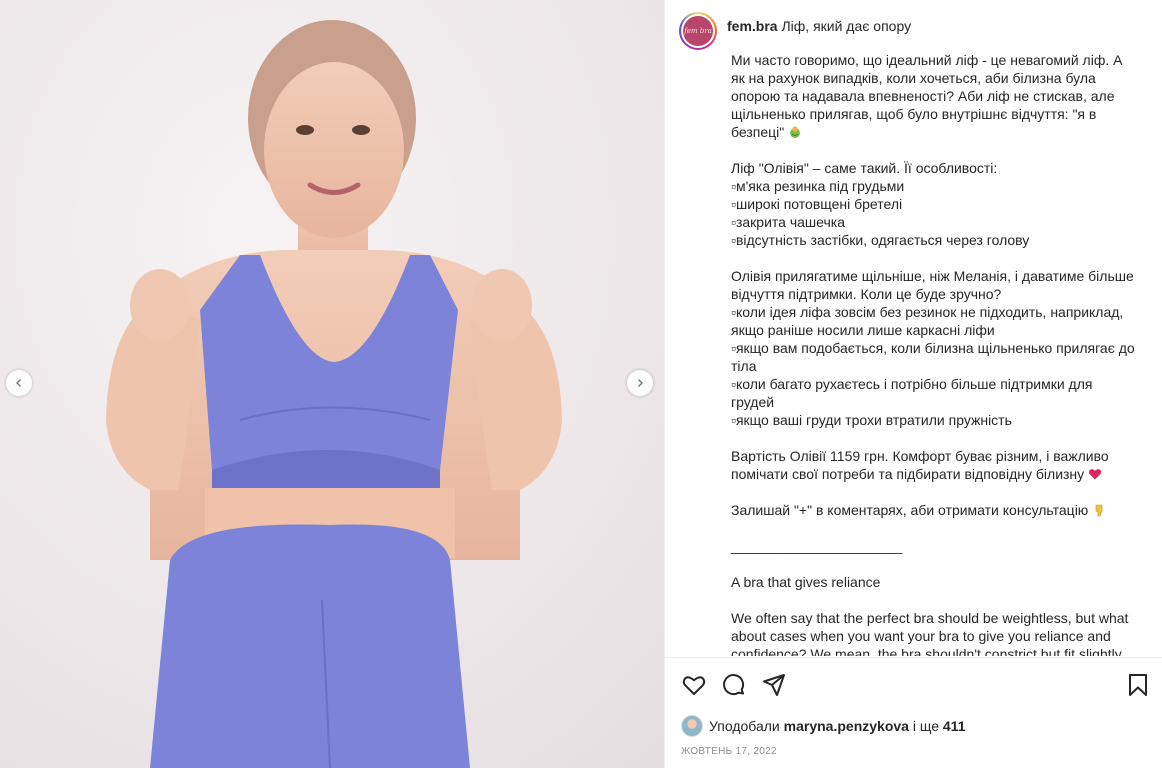  Describe the element at coordinates (752, 26) in the screenshot. I see `username-link: fem.bra` at that location.